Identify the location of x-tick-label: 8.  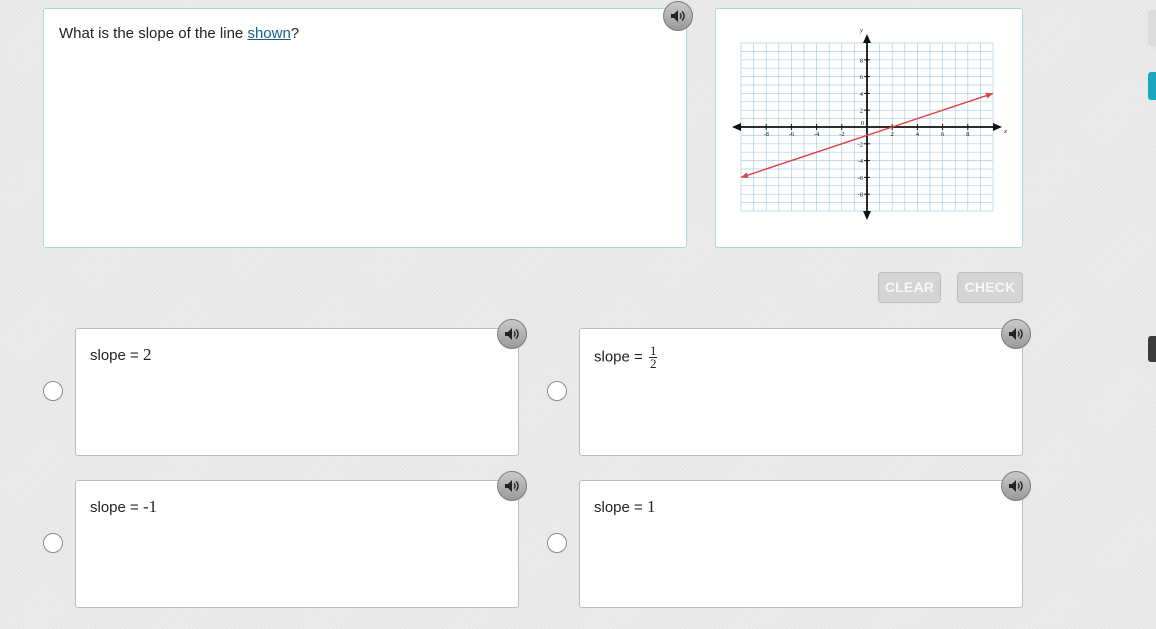
(967, 134).